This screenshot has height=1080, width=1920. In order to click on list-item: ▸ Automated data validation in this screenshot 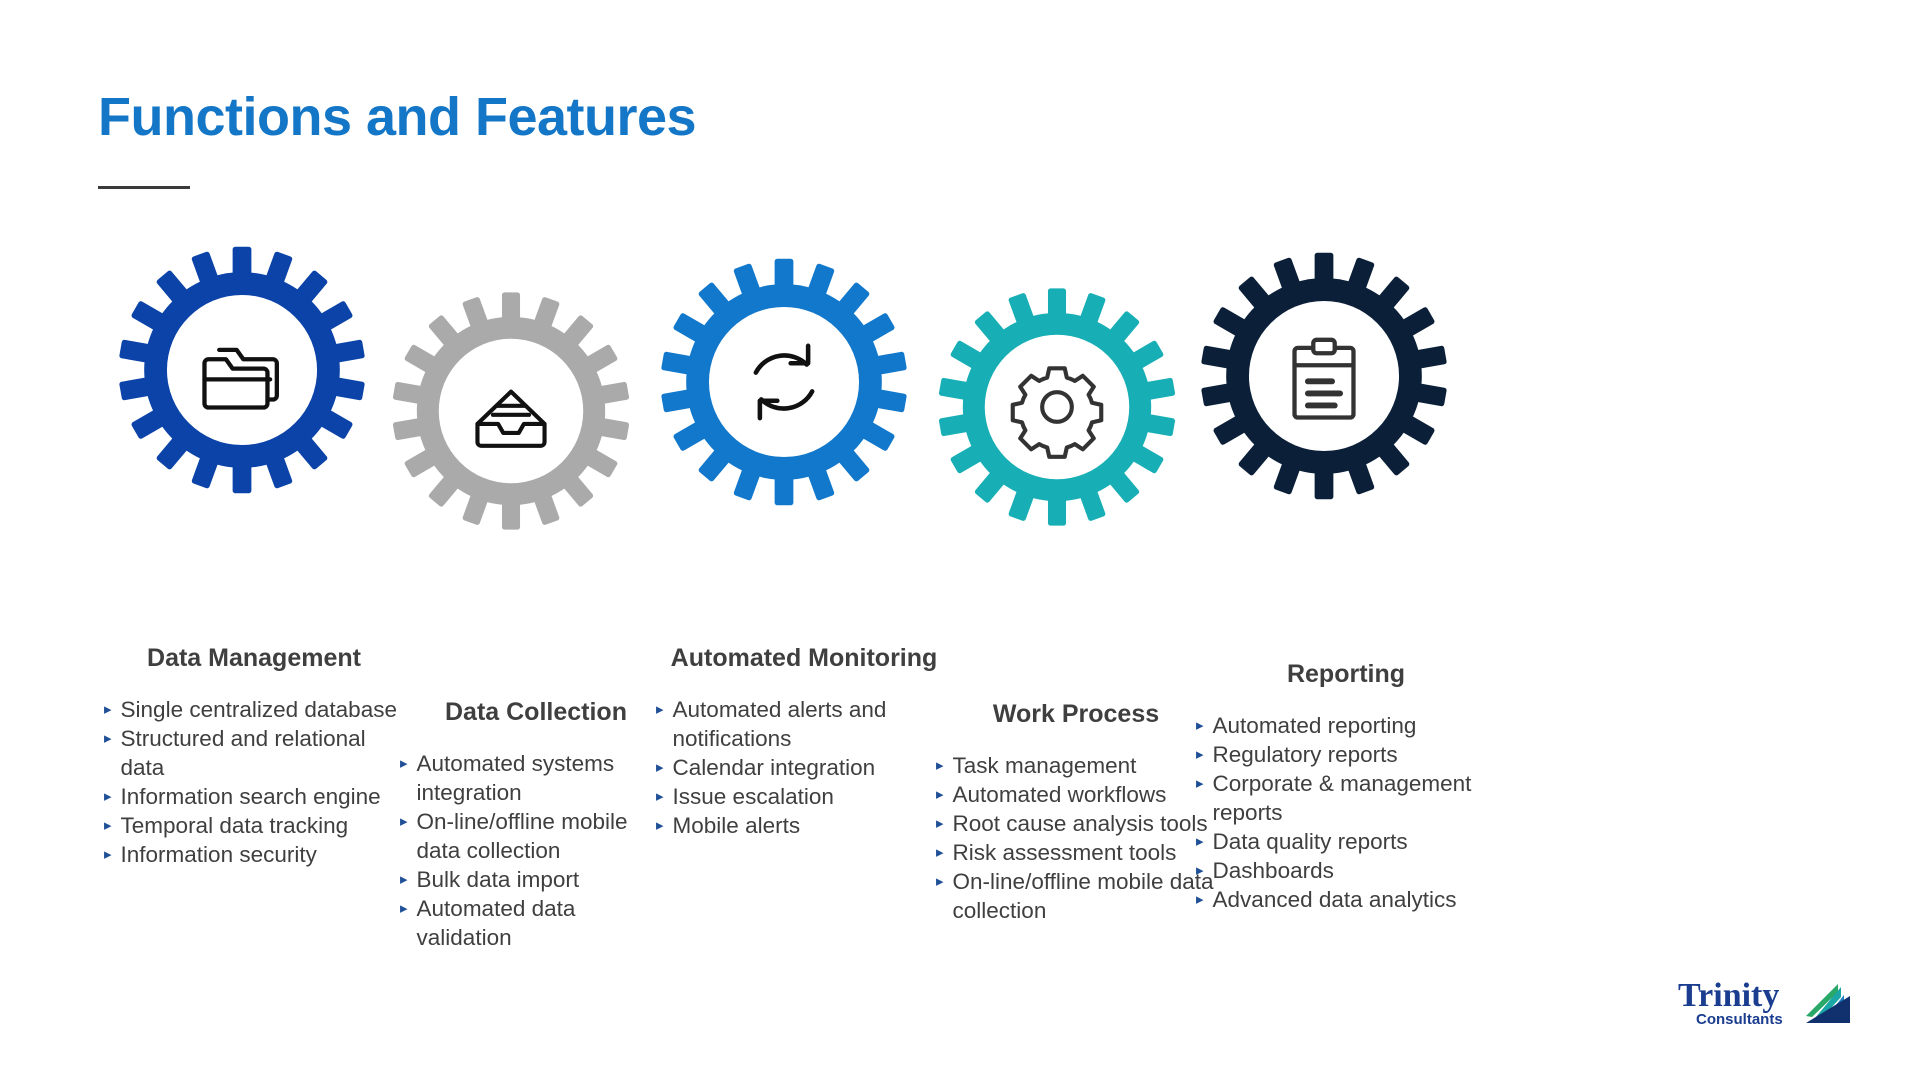, I will do `click(536, 923)`.